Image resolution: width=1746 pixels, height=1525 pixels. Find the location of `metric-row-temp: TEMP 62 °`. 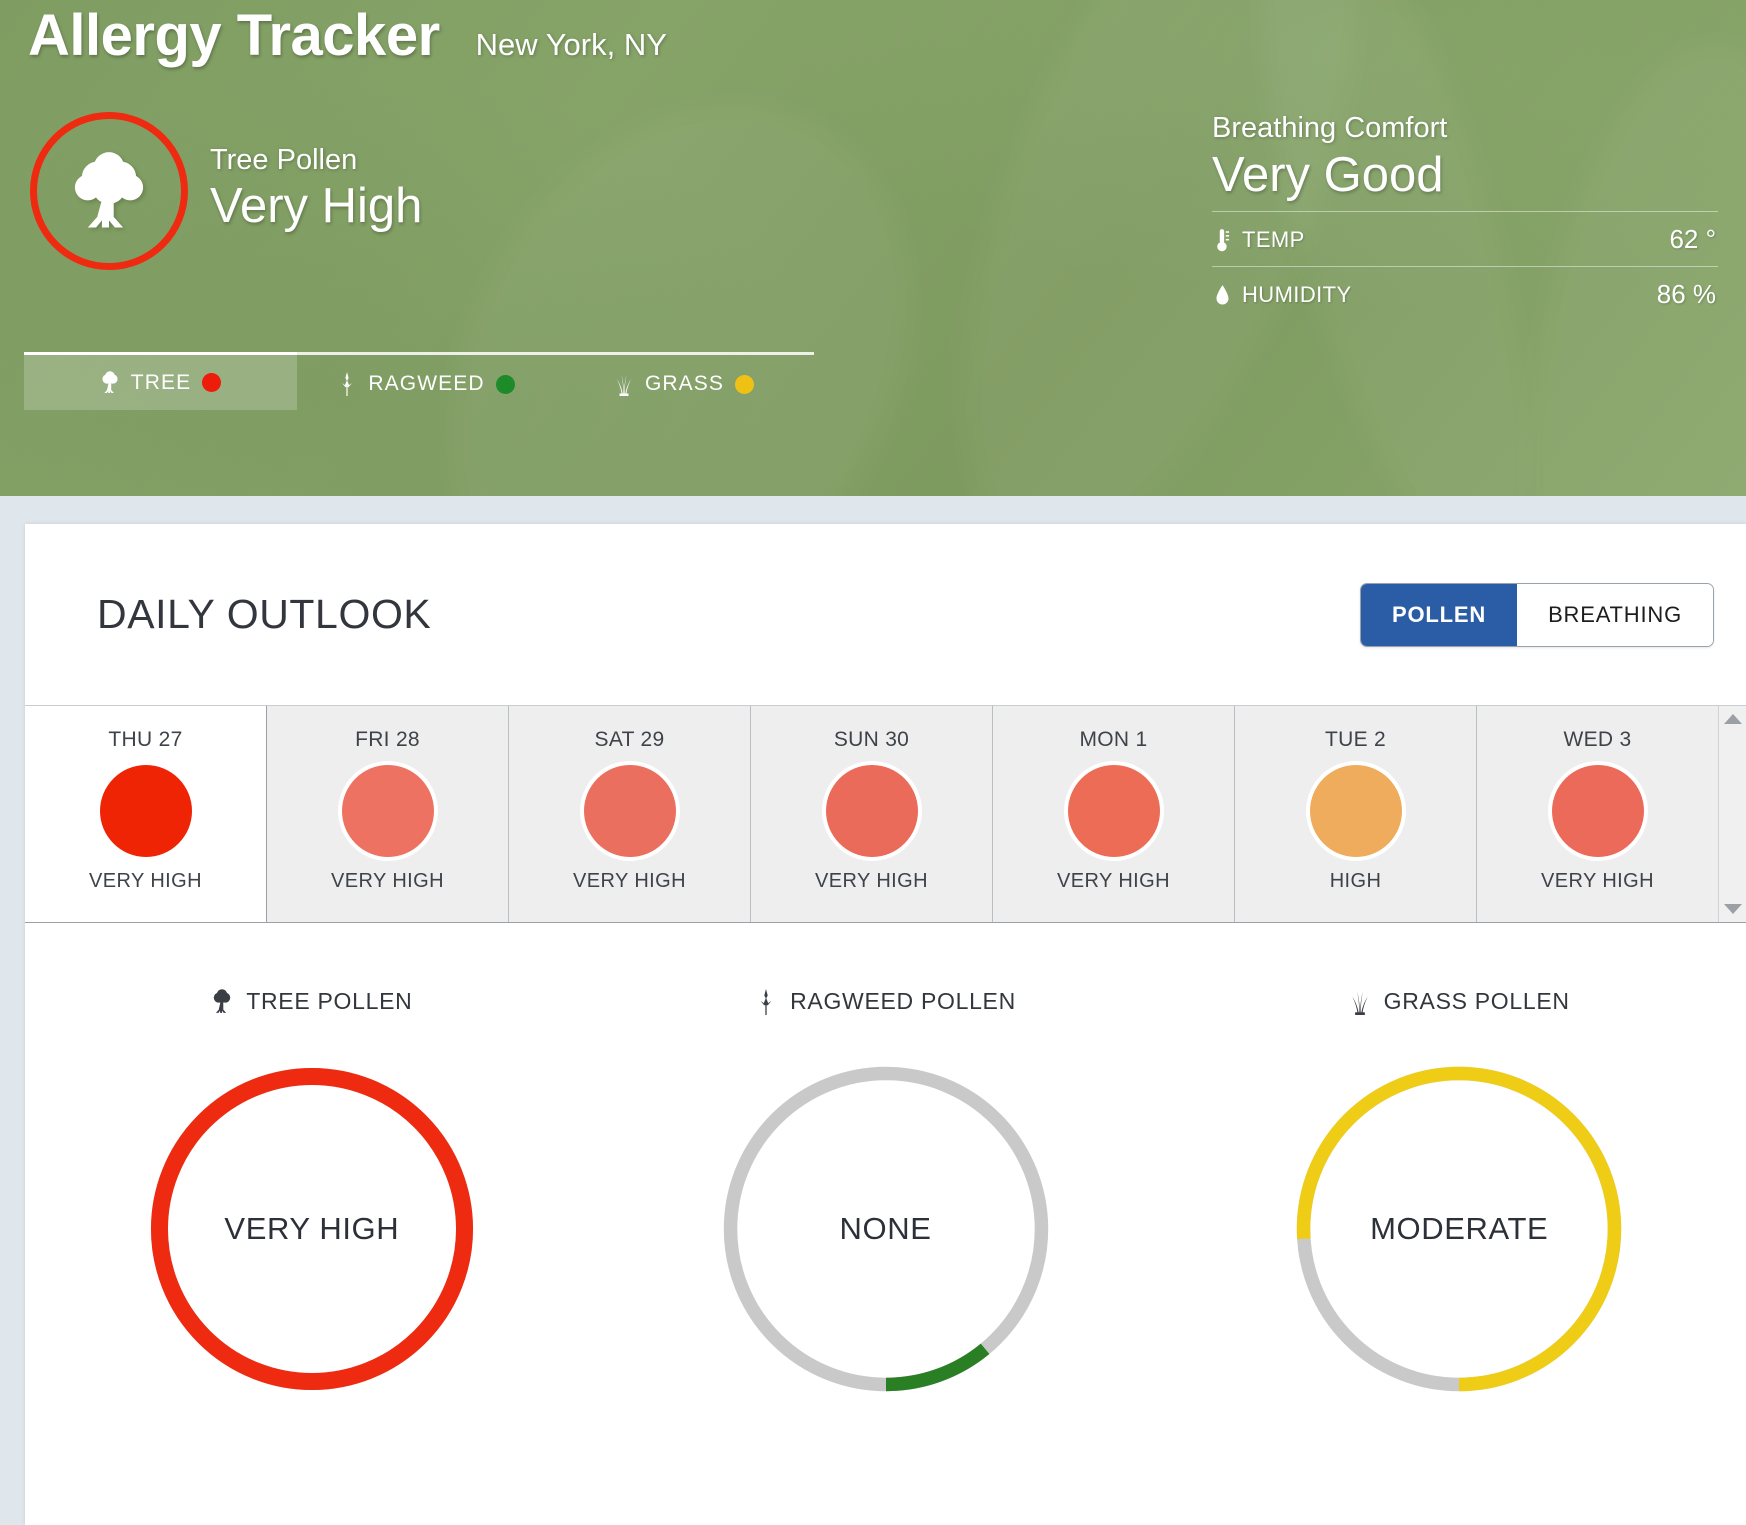

metric-row-temp: TEMP 62 ° is located at coordinates (1465, 238).